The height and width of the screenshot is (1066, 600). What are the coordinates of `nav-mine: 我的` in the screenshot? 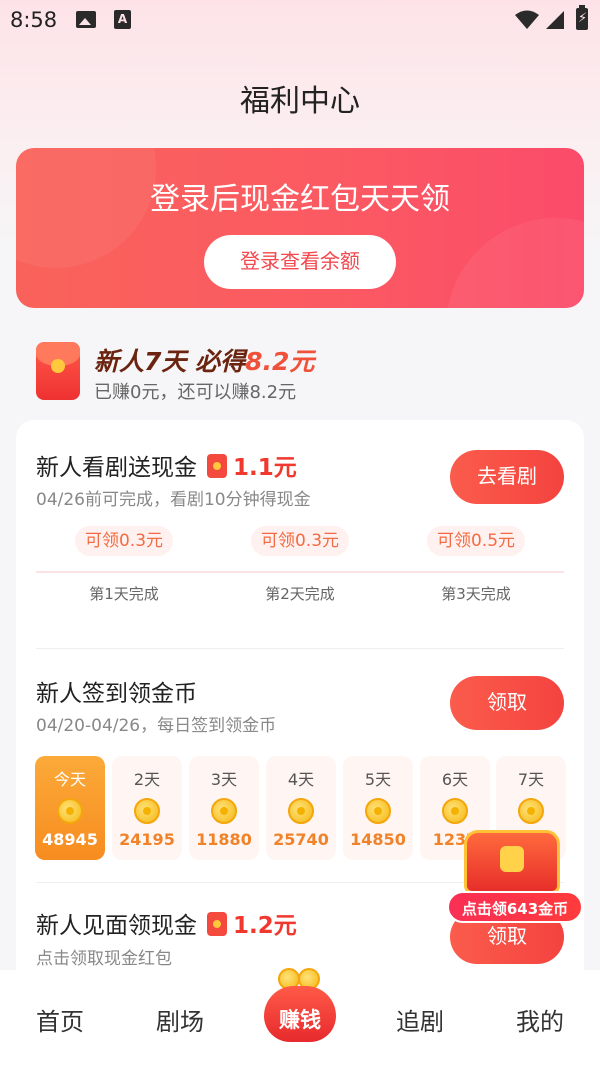 It's located at (540, 1019).